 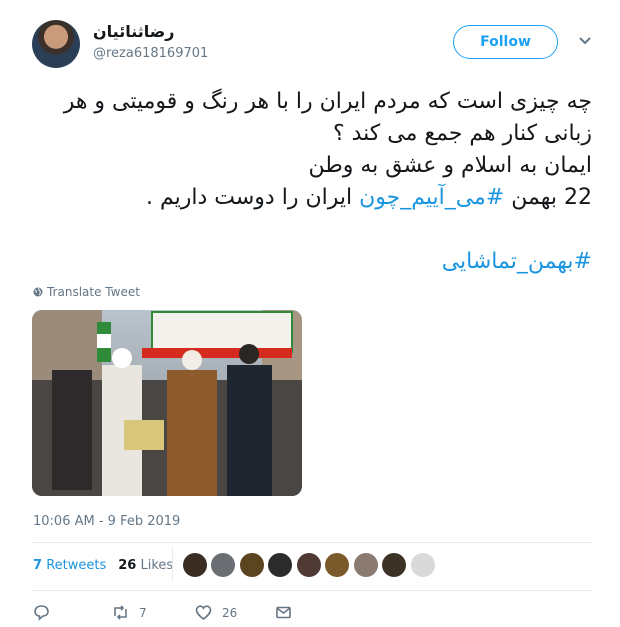 I want to click on retweets-stat: 7 Retweets, so click(x=69, y=565).